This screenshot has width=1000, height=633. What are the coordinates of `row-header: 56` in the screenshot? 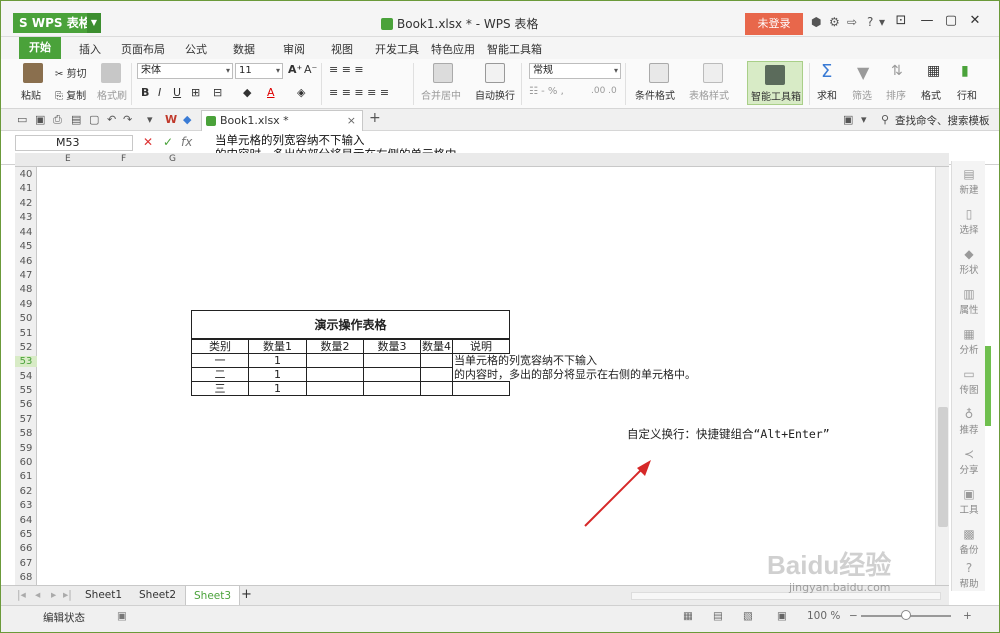 It's located at (26, 404).